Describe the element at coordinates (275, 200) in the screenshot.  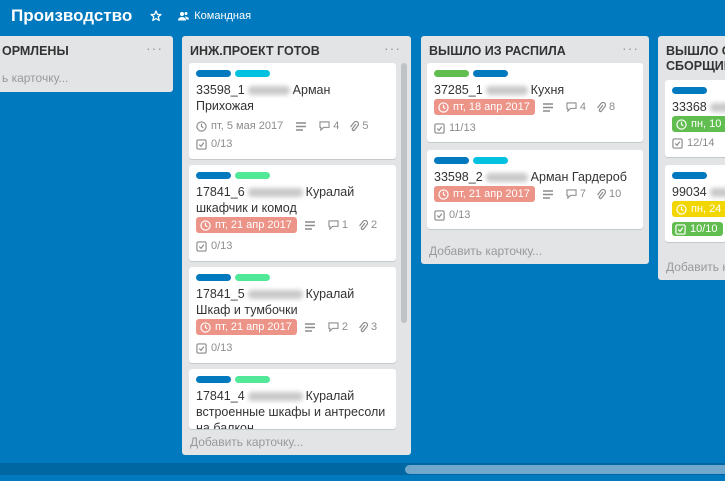
I see `card-title: 17841_6 Куралай шкафчик и комод` at that location.